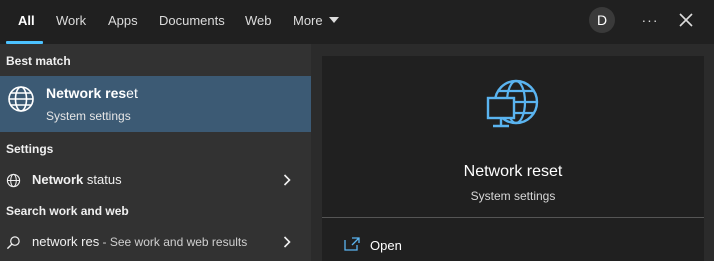 The height and width of the screenshot is (261, 714). What do you see at coordinates (386, 245) in the screenshot?
I see `open-label: Open` at bounding box center [386, 245].